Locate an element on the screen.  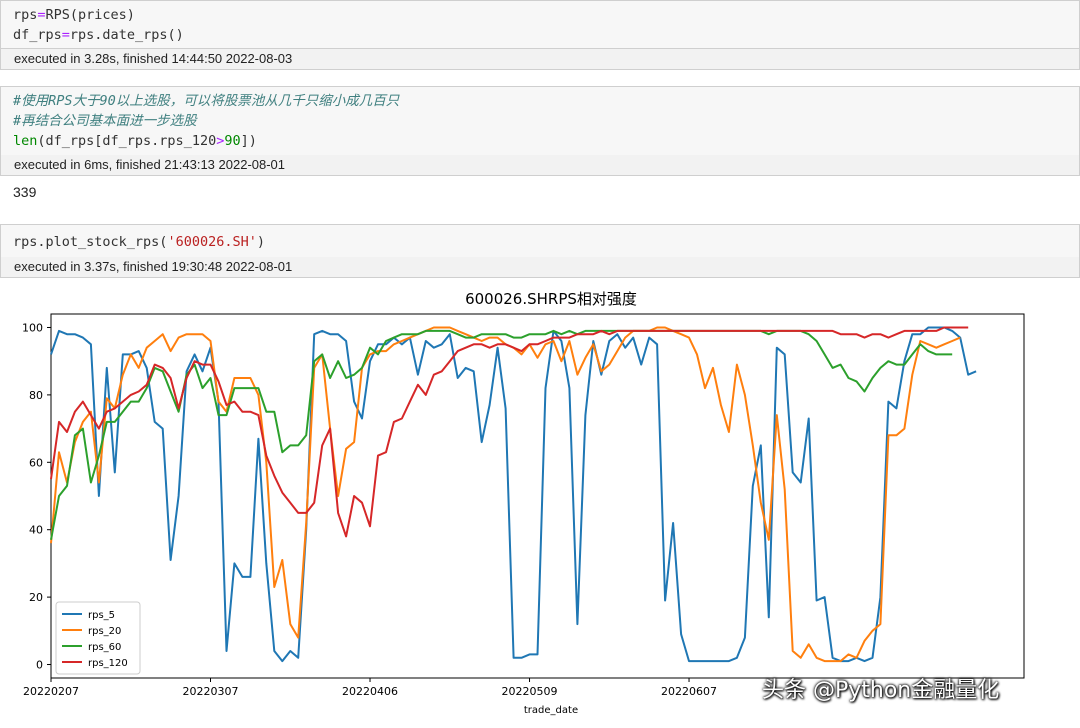
code-token: ) is located at coordinates (260, 242).